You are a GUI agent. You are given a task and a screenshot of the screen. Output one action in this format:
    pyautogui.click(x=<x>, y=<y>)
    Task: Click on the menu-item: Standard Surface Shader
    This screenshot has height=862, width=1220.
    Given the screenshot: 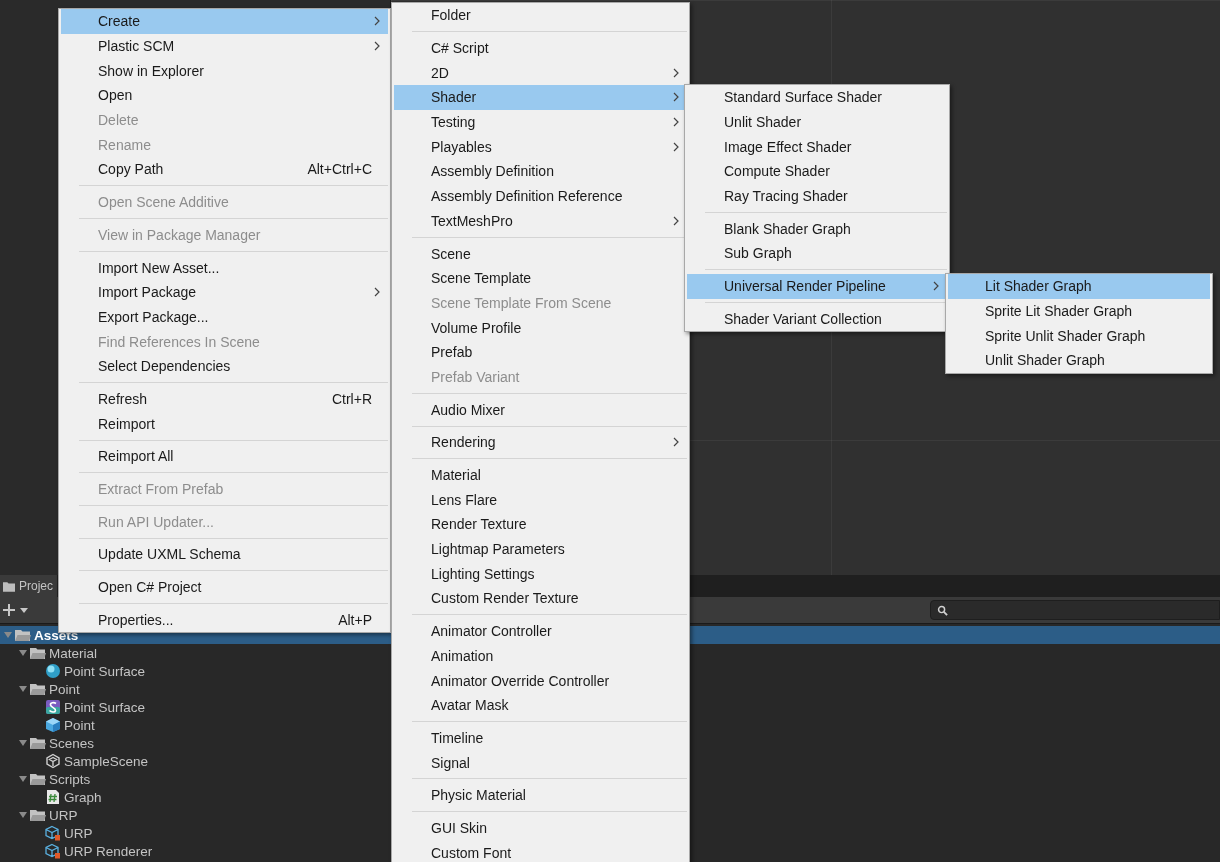 What is the action you would take?
    pyautogui.click(x=817, y=97)
    